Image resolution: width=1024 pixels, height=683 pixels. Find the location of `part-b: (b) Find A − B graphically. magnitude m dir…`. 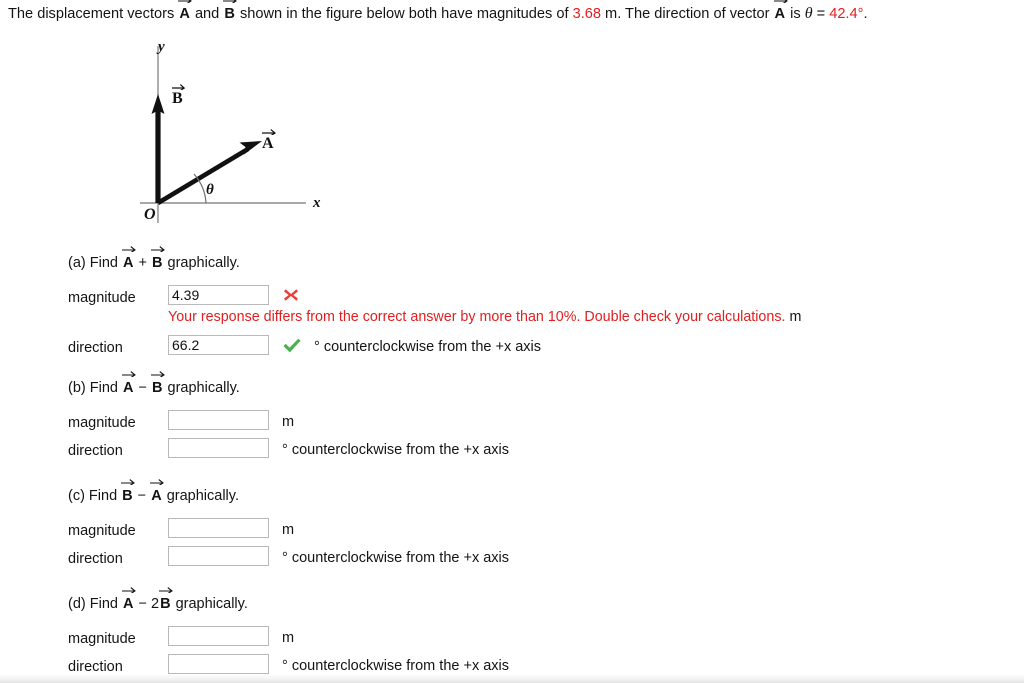

part-b: (b) Find A − B graphically. magnitude m dir… is located at coordinates (518, 418).